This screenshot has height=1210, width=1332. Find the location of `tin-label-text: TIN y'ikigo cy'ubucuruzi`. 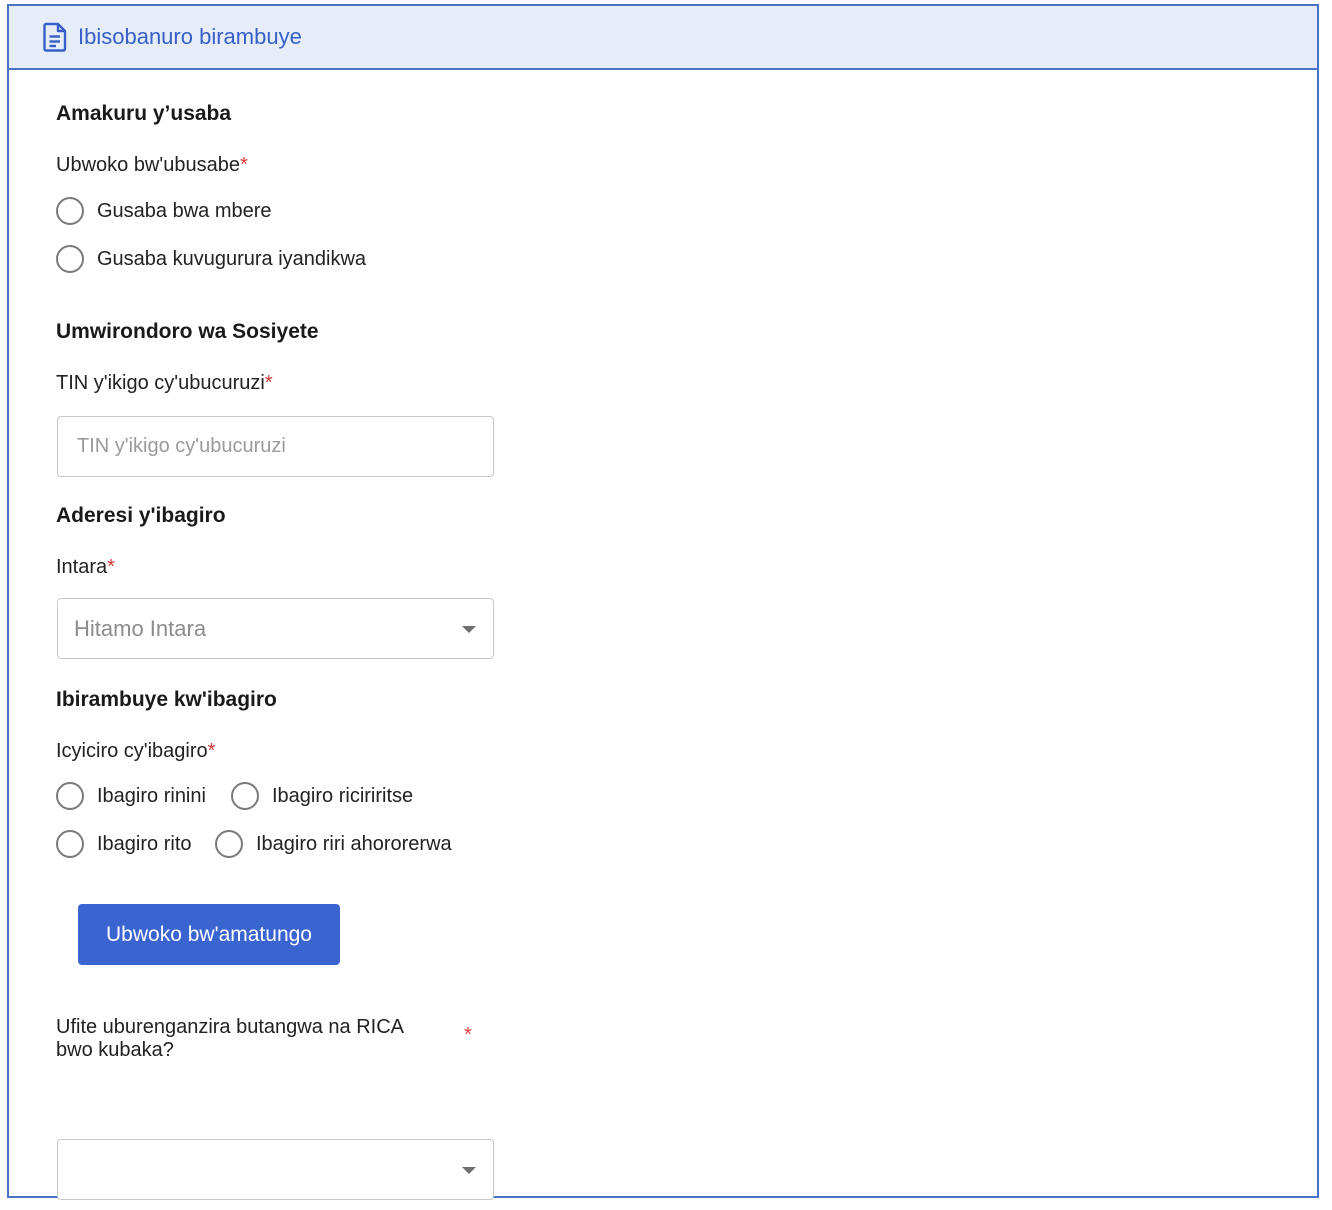

tin-label-text: TIN y'ikigo cy'ubucuruzi is located at coordinates (160, 383).